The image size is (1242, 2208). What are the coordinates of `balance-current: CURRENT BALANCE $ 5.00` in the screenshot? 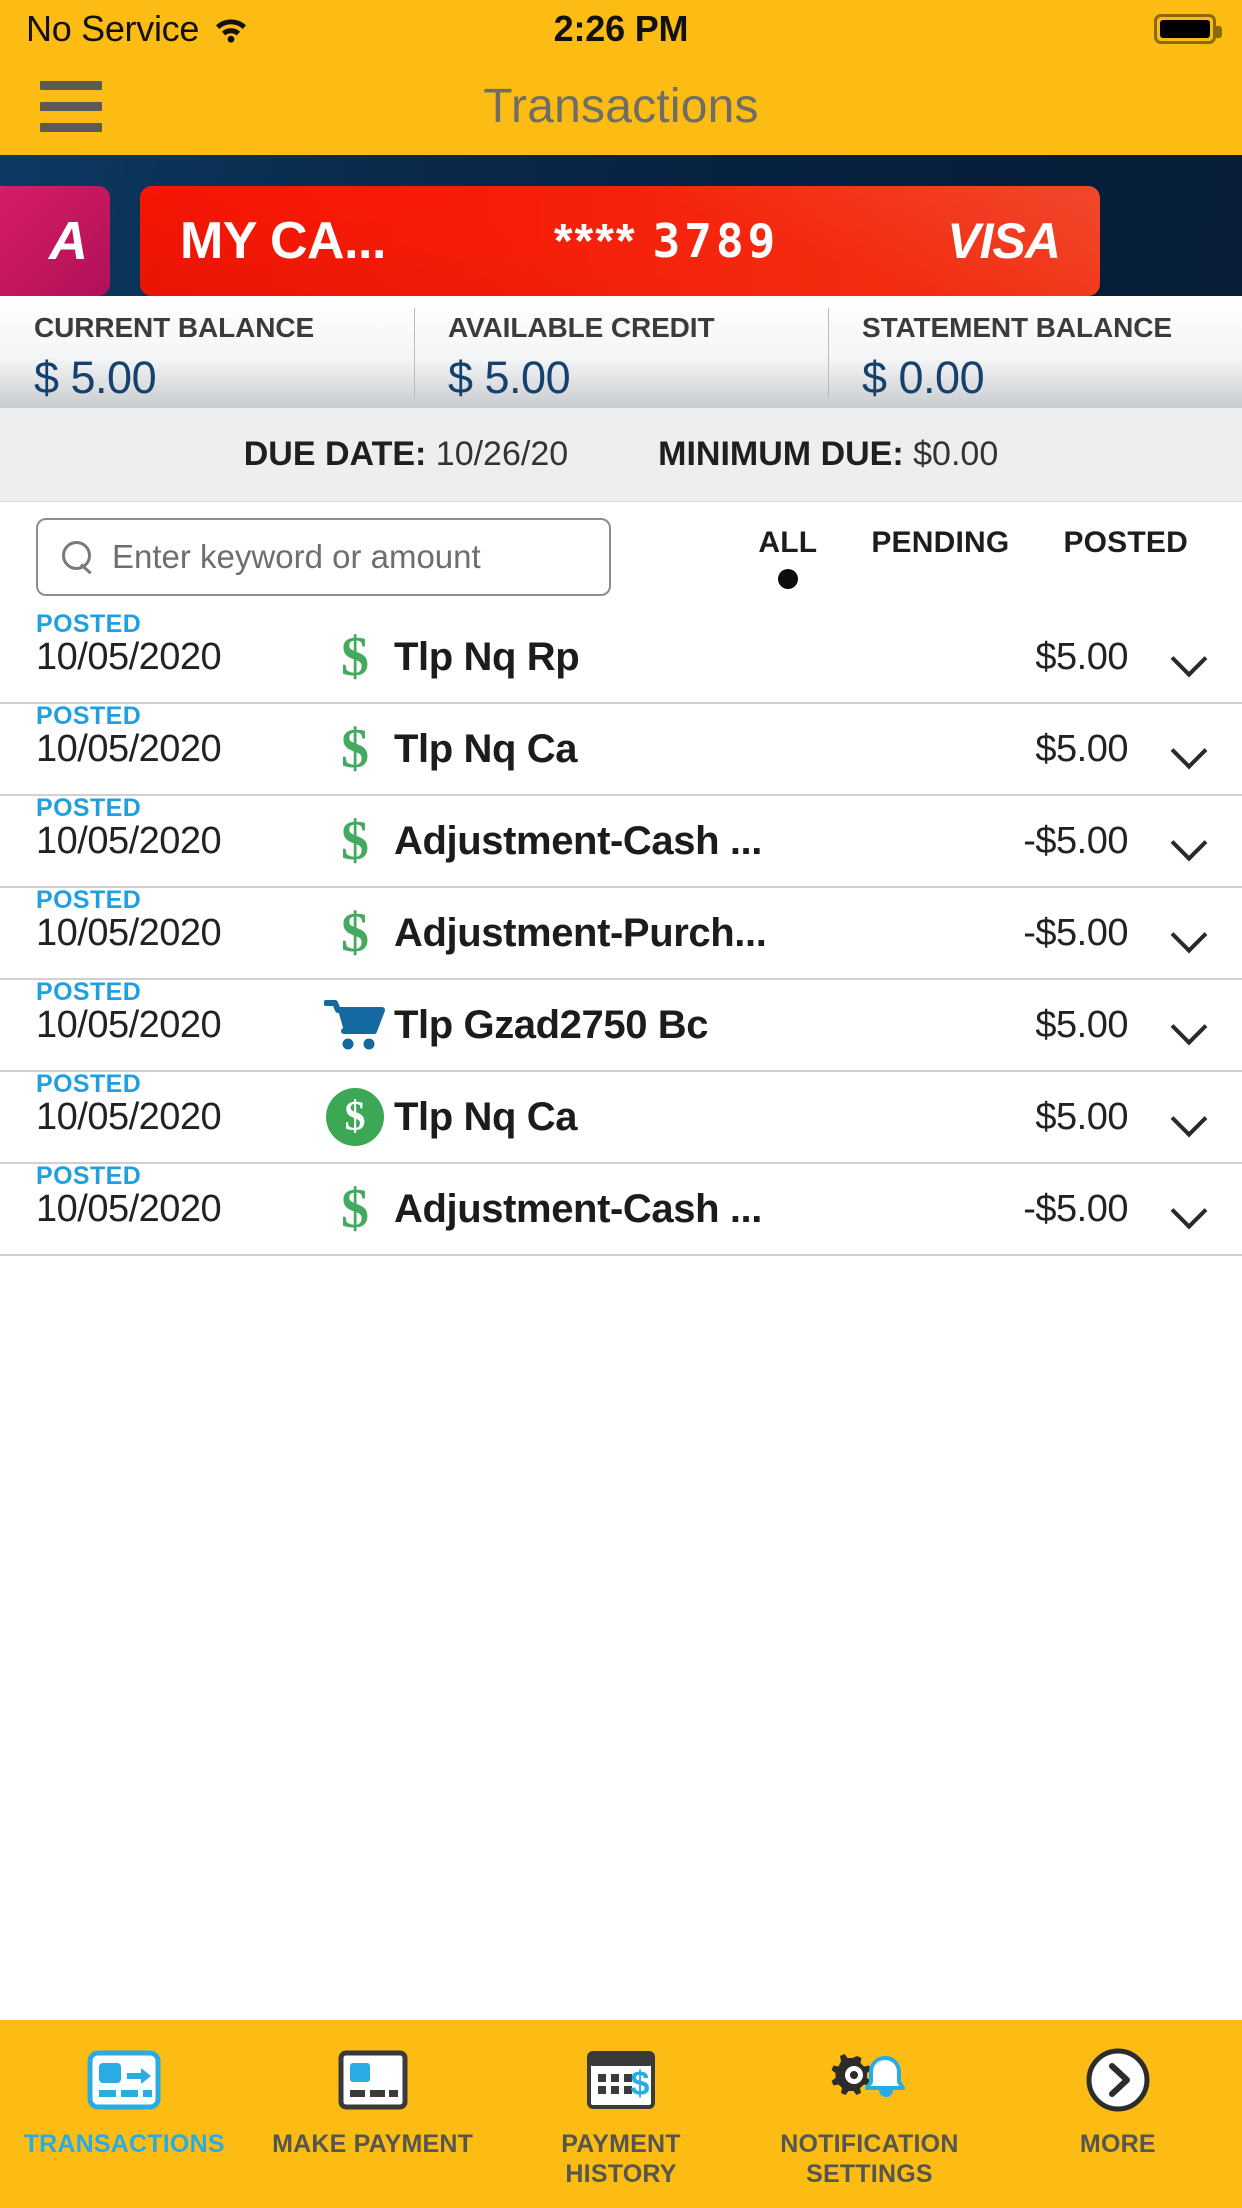 It's located at (207, 352).